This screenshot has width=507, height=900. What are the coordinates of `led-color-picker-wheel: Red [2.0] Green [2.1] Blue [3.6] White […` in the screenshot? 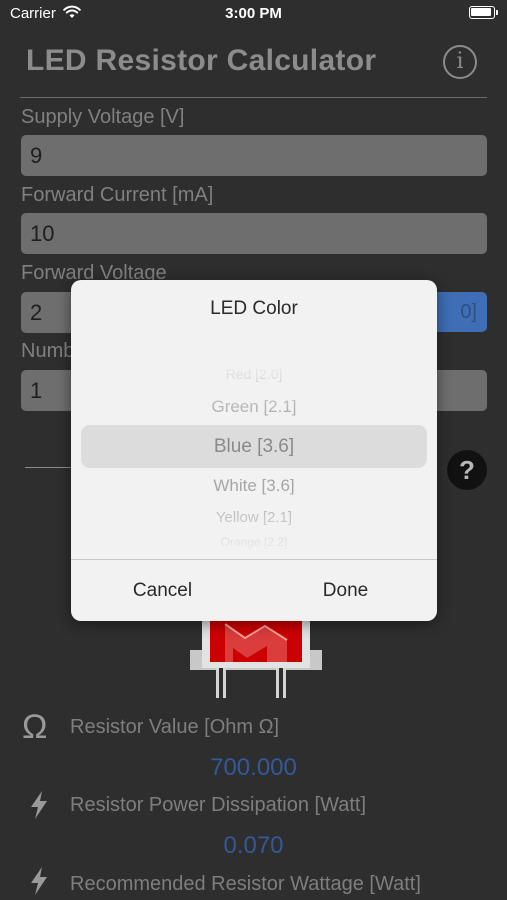 It's located at (254, 458).